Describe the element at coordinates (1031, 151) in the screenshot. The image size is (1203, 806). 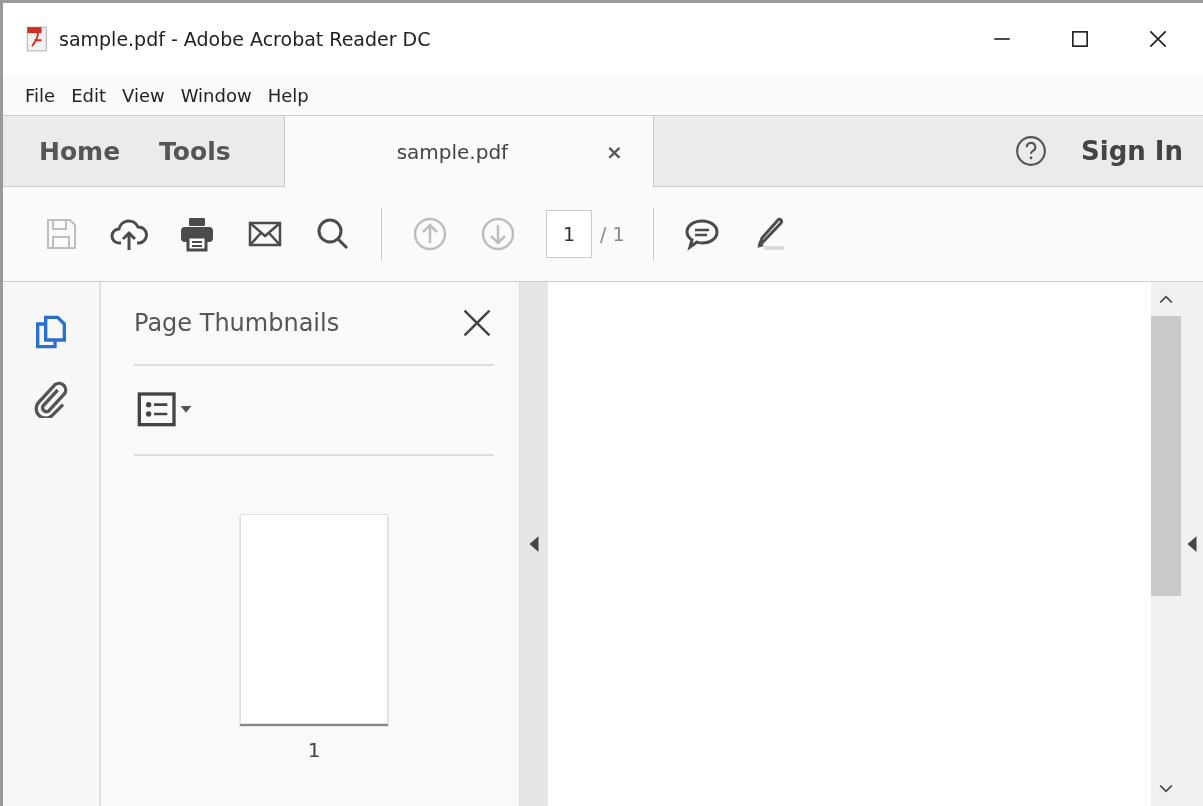
I see `help-icon` at that location.